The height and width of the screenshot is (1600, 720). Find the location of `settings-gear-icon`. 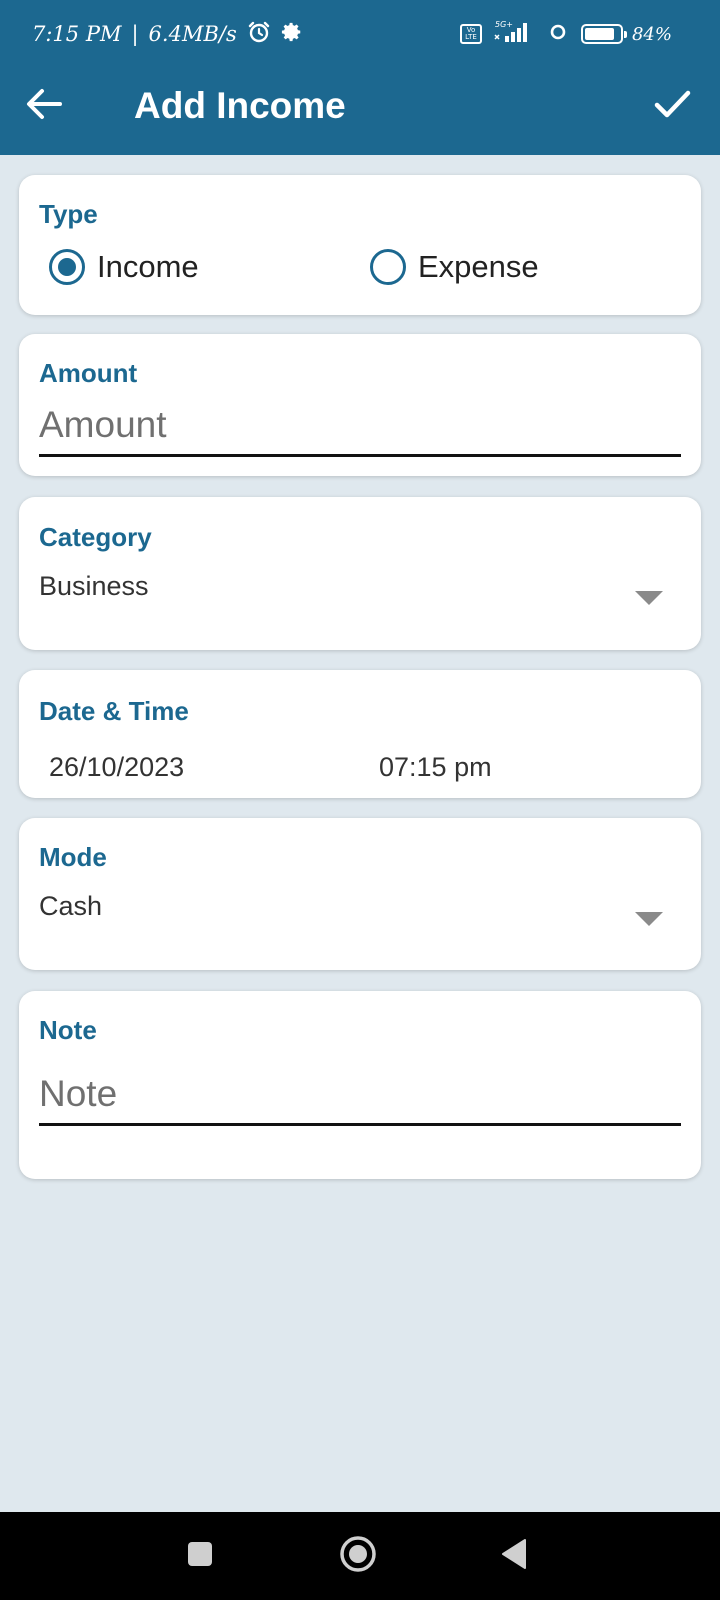

settings-gear-icon is located at coordinates (292, 34).